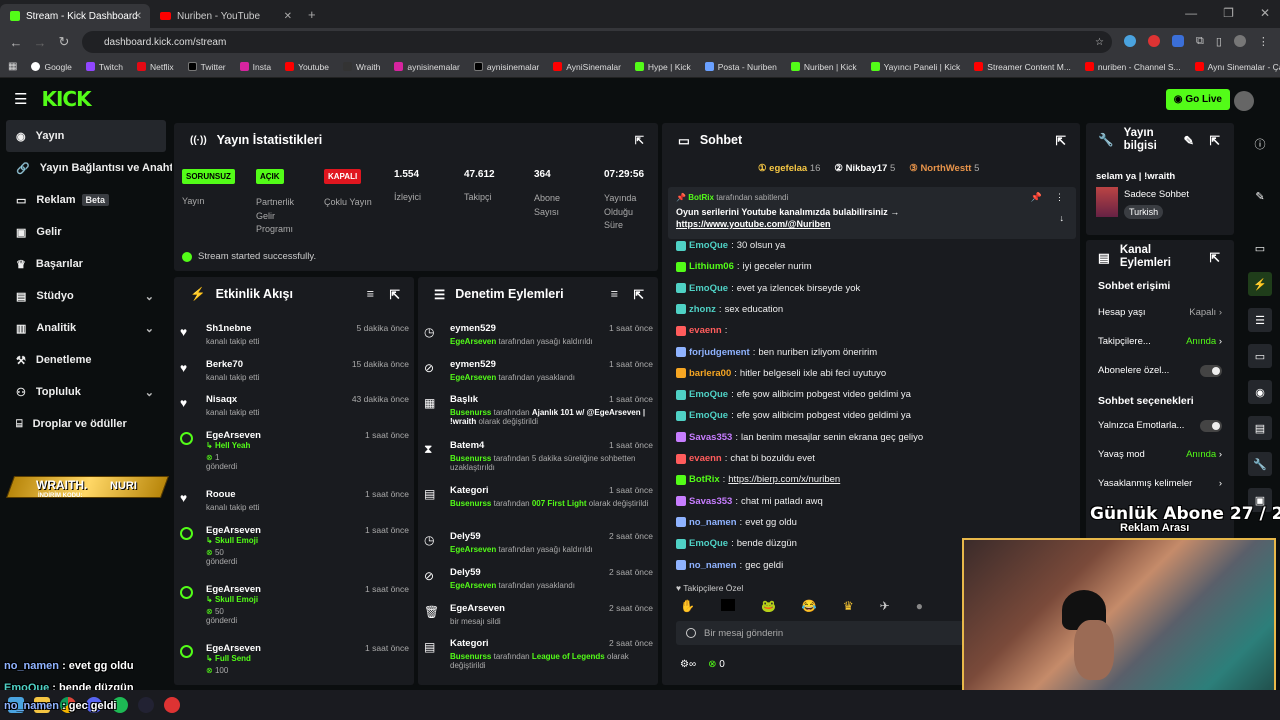  What do you see at coordinates (1260, 320) in the screenshot?
I see `list-icon: ☰` at bounding box center [1260, 320].